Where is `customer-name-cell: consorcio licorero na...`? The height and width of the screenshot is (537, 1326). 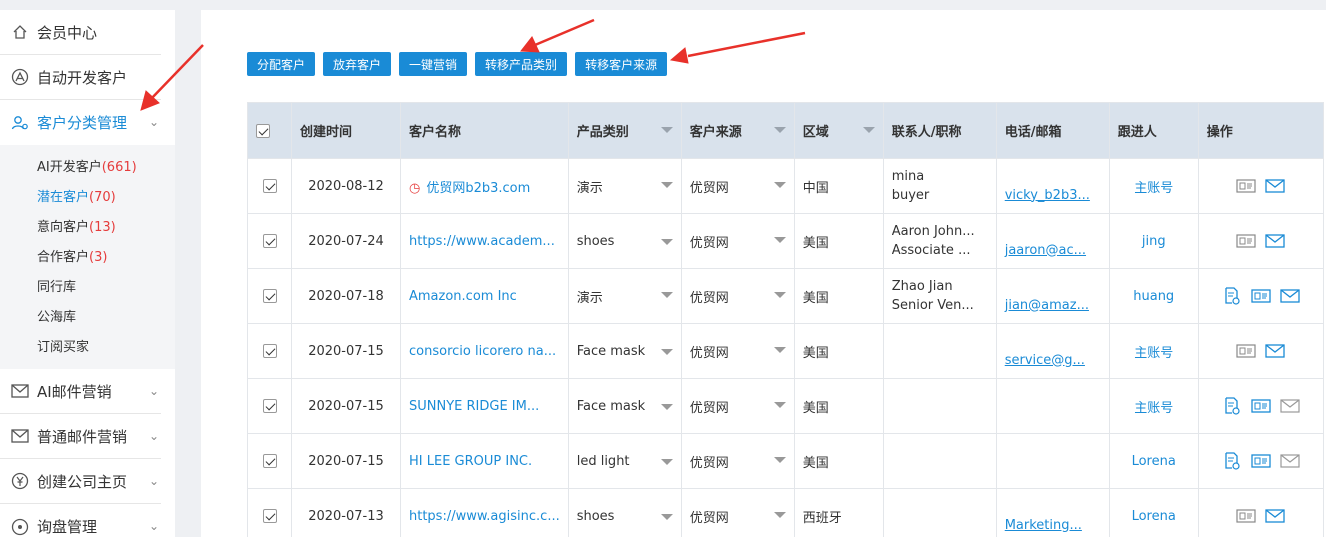 customer-name-cell: consorcio licorero na... is located at coordinates (484, 351).